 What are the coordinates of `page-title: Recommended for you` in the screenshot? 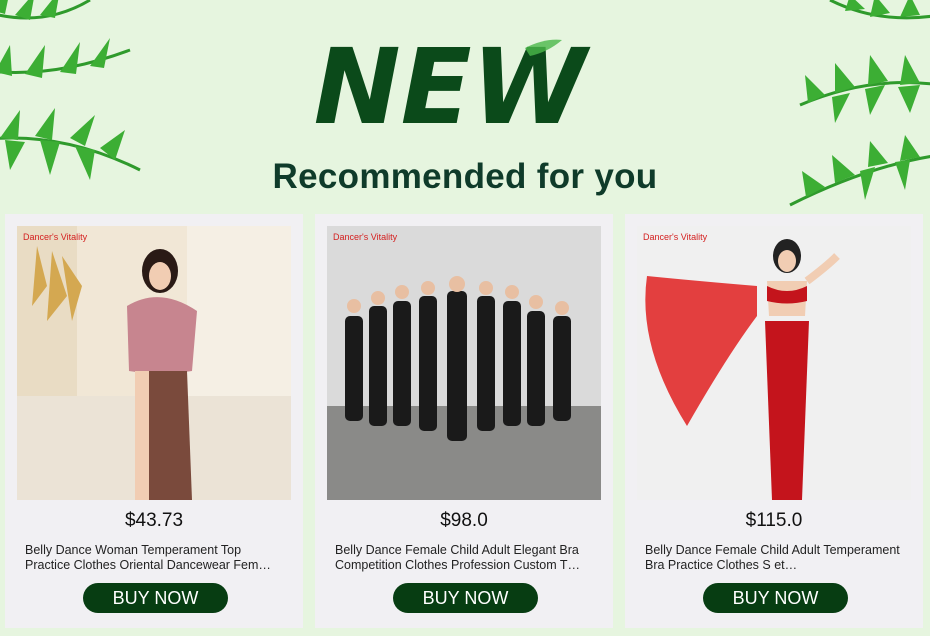 It's located at (465, 176).